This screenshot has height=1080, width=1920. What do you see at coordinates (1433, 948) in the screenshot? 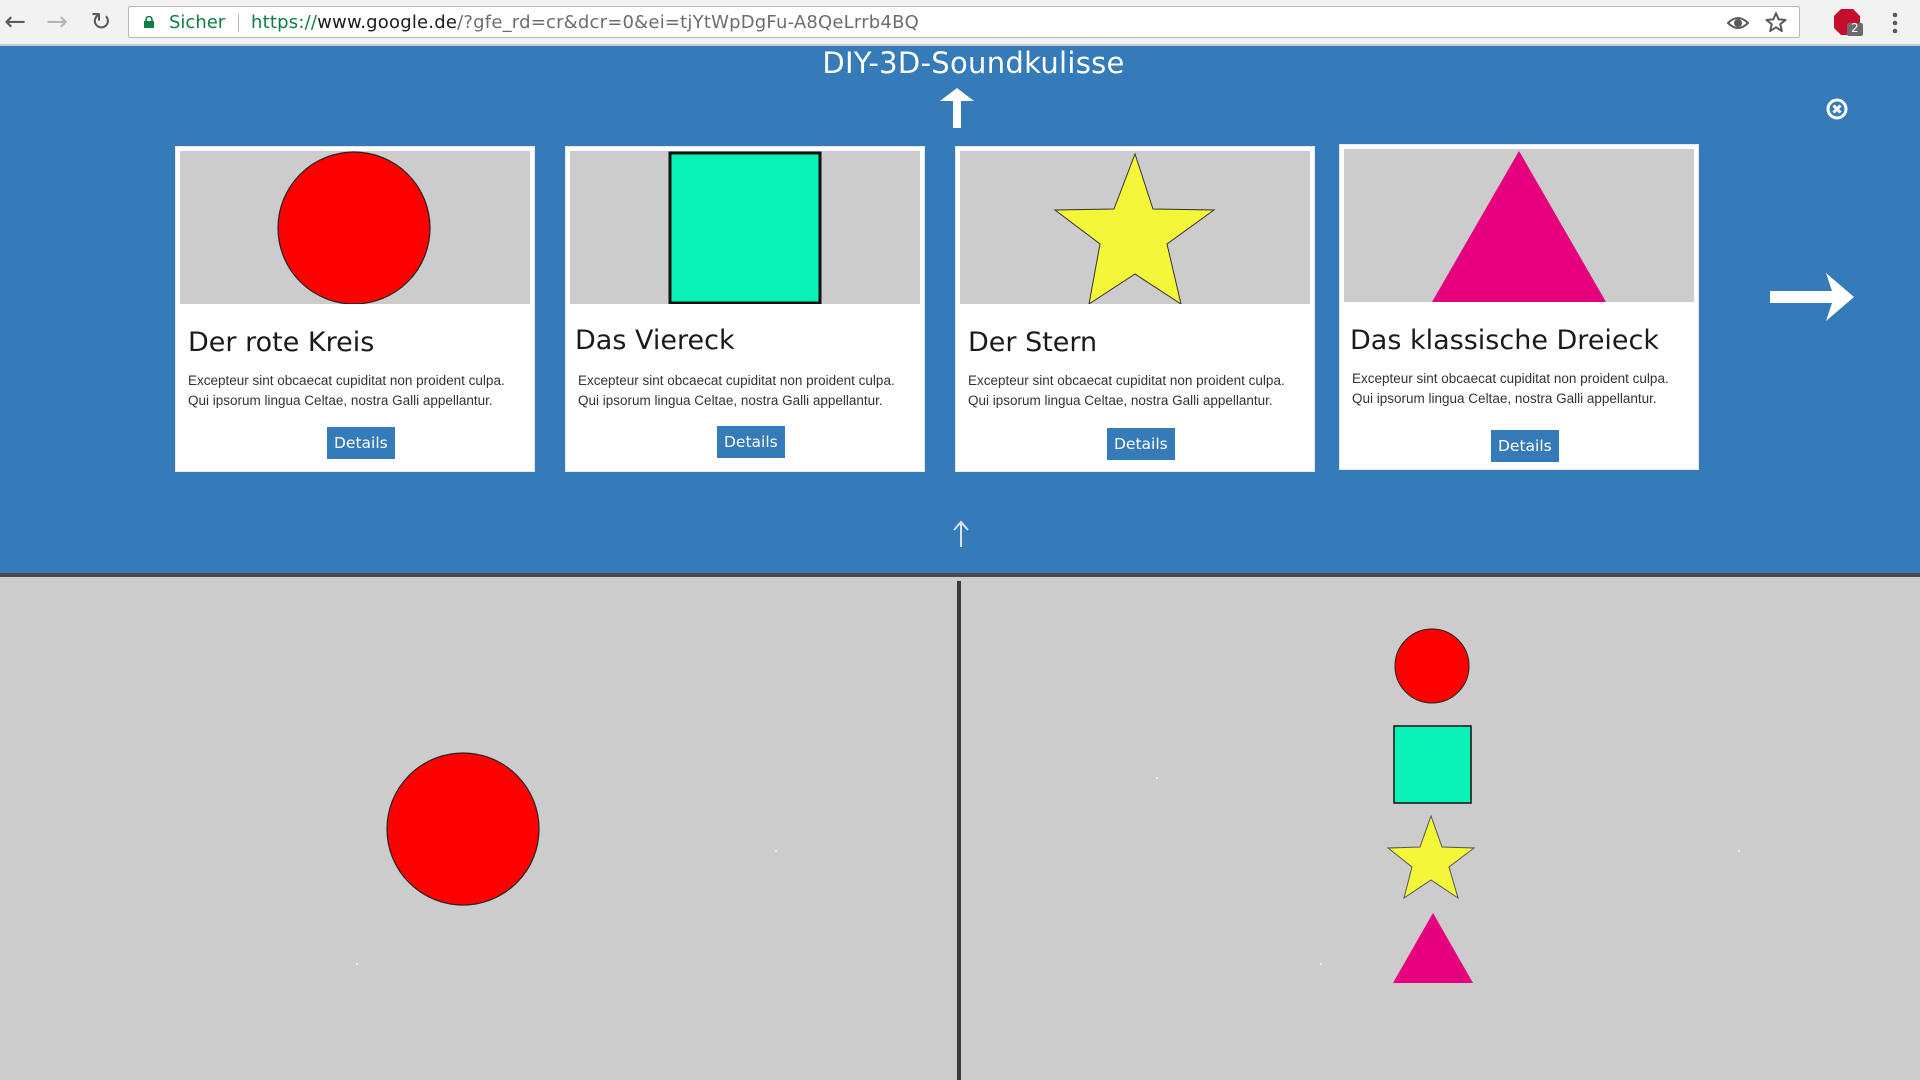
I see `scene-triangle` at bounding box center [1433, 948].